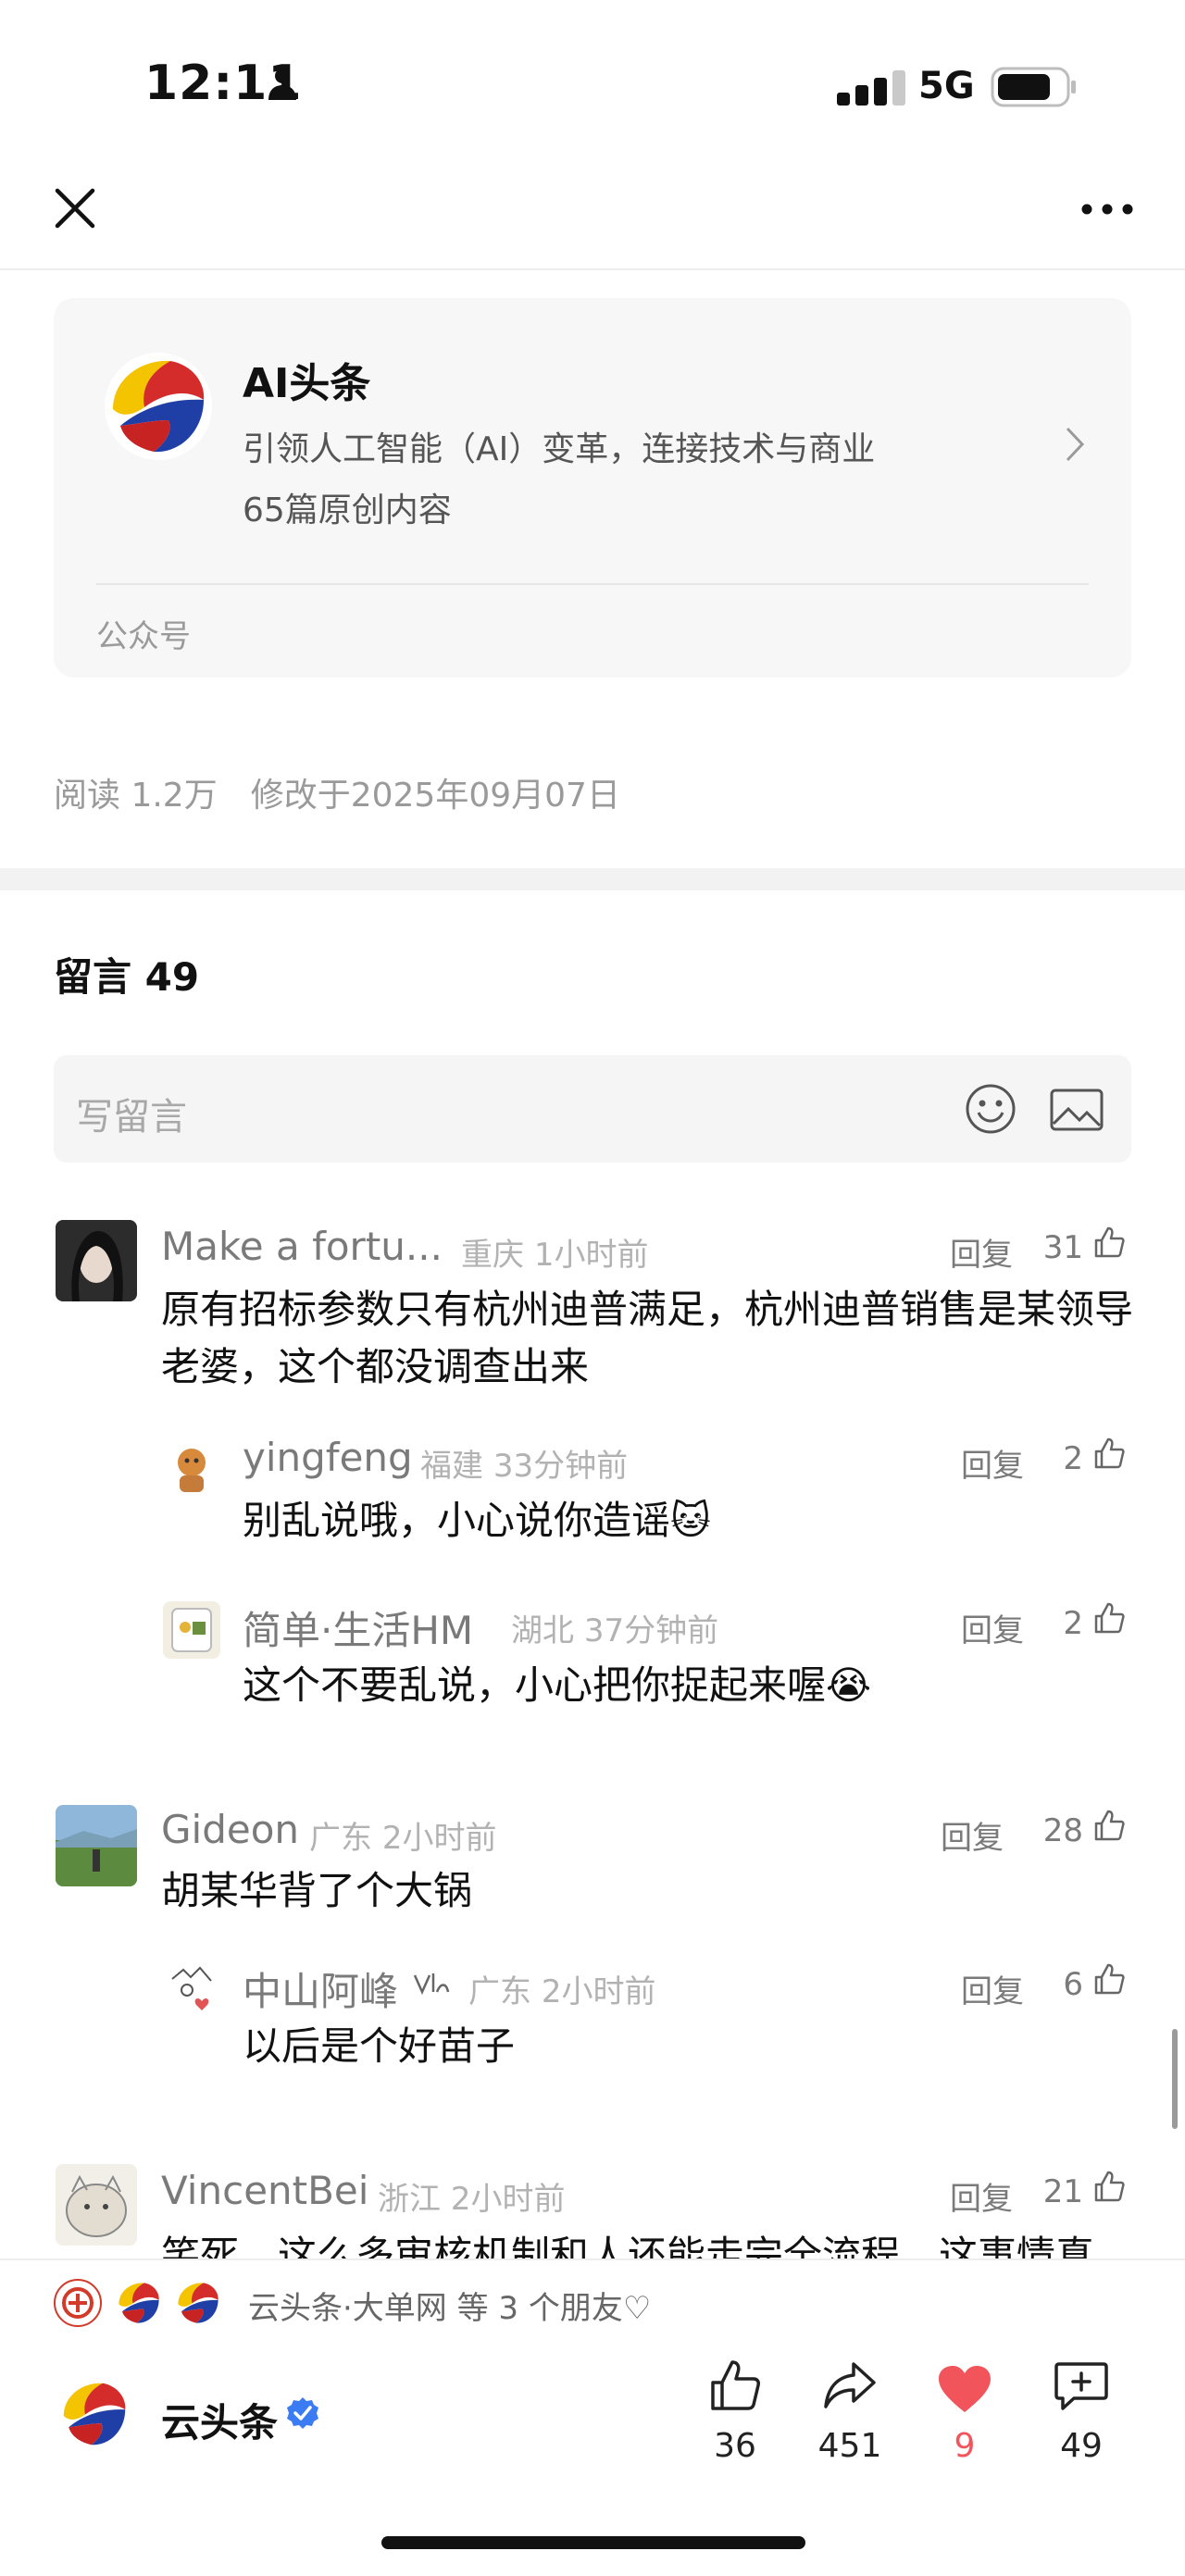 Image resolution: width=1185 pixels, height=2576 pixels. What do you see at coordinates (492, 1255) in the screenshot?
I see `comment-location: 重庆` at bounding box center [492, 1255].